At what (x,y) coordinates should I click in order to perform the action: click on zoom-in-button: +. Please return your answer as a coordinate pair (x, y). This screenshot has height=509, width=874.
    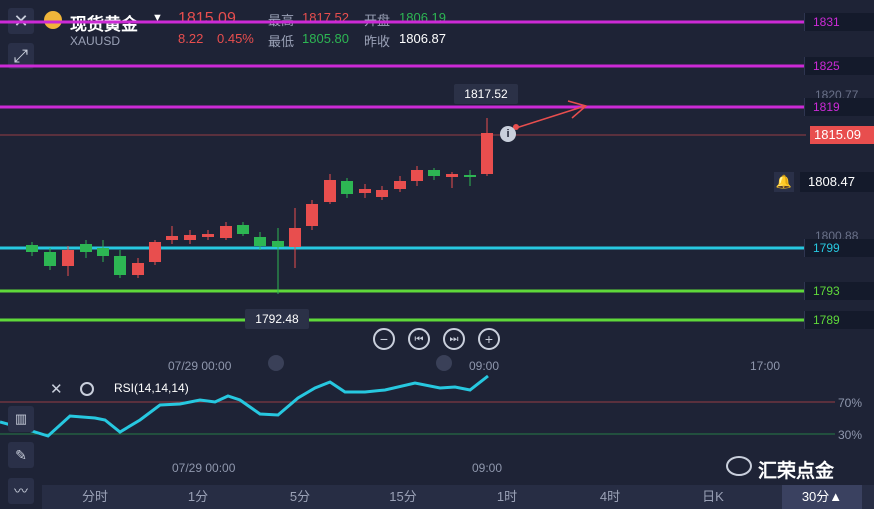
    Looking at the image, I should click on (489, 339).